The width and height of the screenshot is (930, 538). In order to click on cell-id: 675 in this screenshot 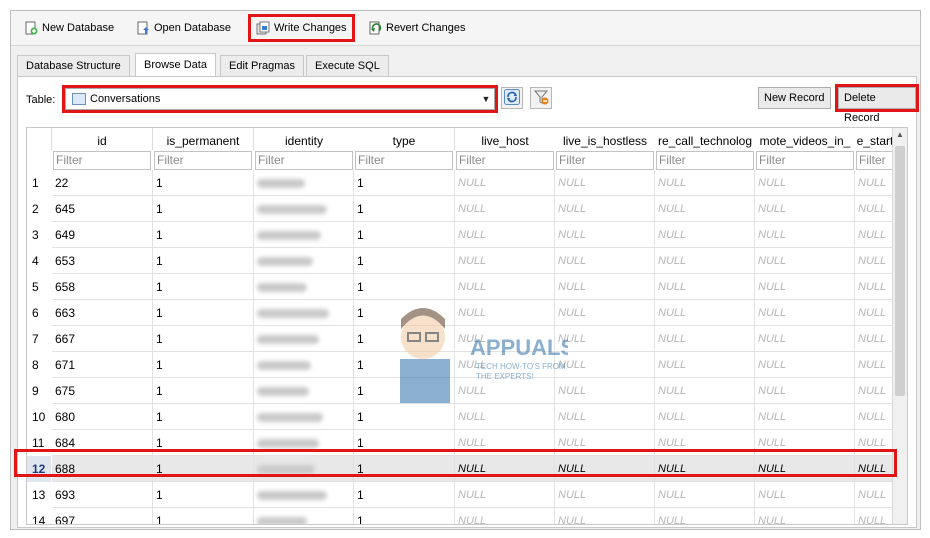, I will do `click(102, 391)`.